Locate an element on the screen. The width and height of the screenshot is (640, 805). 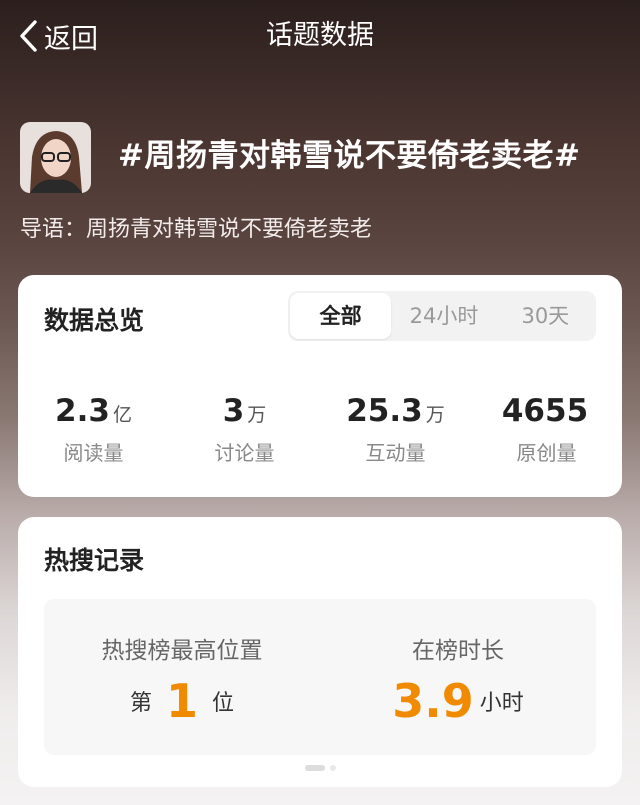
stats-row: 2.3 亿 阅读量 3万 讨论量 25.3 万 互动量 4655 原创量 is located at coordinates (320, 428).